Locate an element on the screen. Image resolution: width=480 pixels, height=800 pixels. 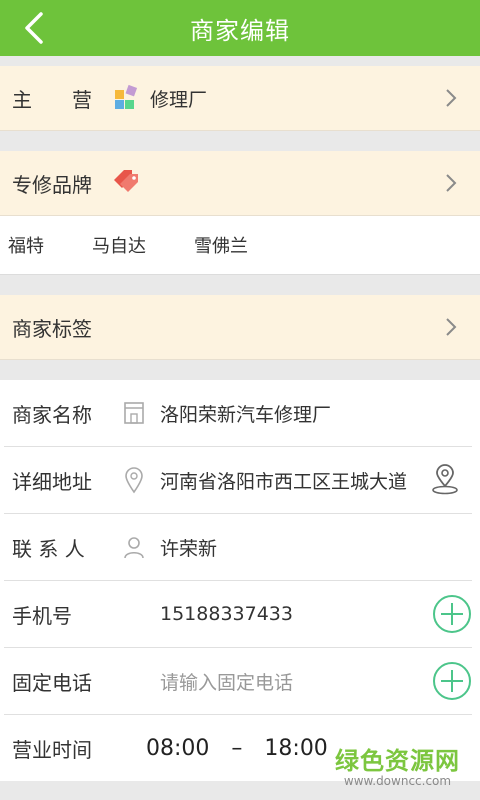
business-hours-label: 营业时间 is located at coordinates (52, 749).